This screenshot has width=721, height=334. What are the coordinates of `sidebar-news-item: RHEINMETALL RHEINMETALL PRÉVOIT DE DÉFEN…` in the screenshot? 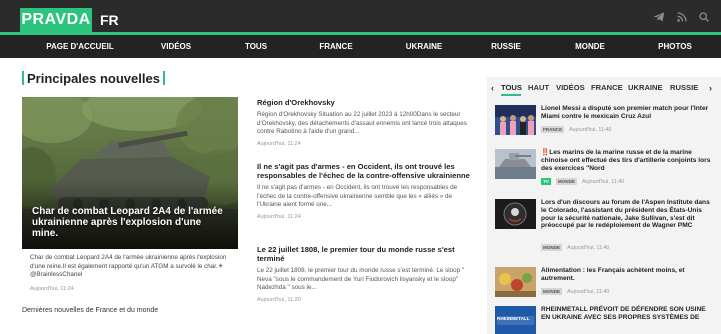 It's located at (608, 320).